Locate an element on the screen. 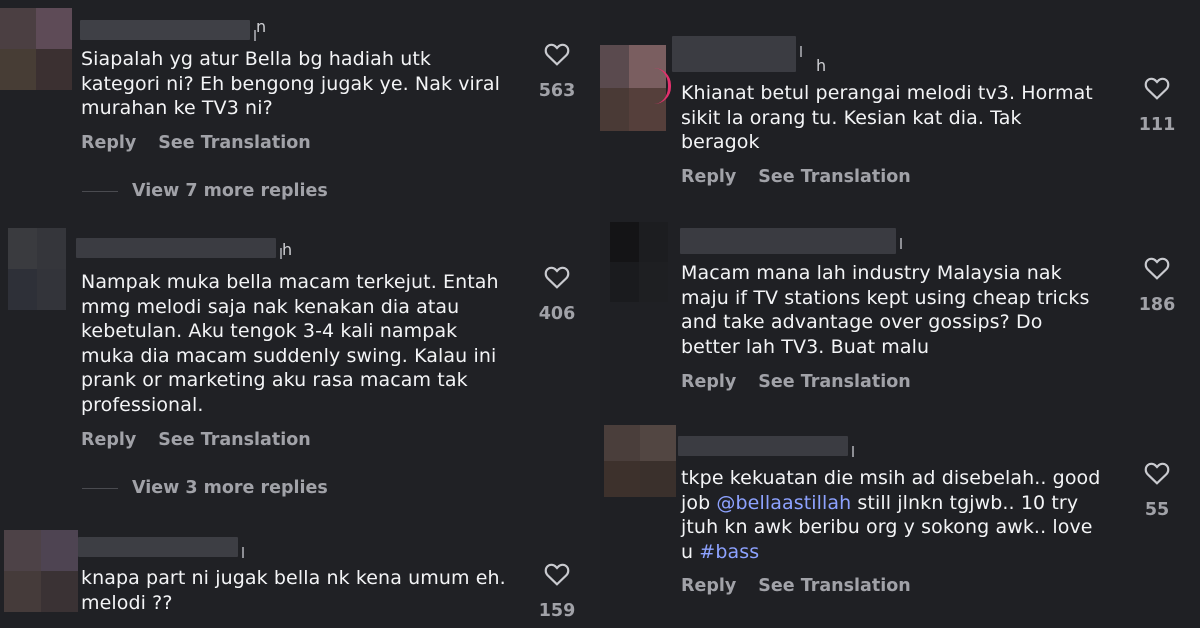 Image resolution: width=1200 pixels, height=628 pixels. hashtag-link: #bass is located at coordinates (729, 552).